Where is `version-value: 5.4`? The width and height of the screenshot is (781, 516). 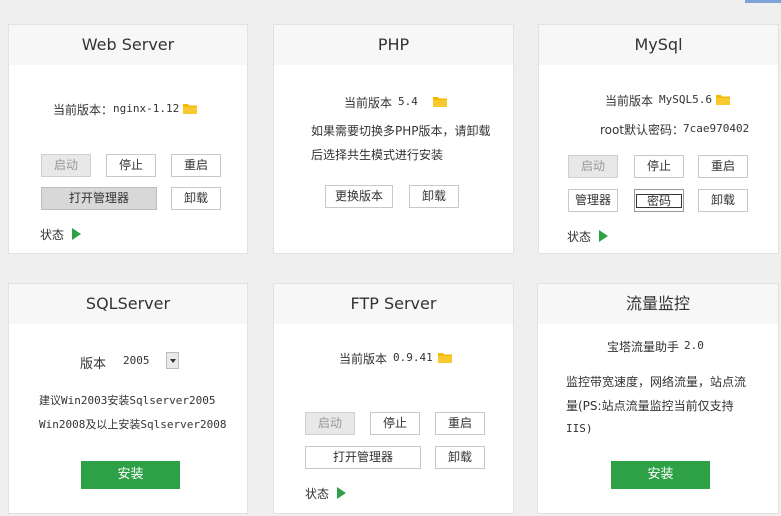 version-value: 5.4 is located at coordinates (408, 101).